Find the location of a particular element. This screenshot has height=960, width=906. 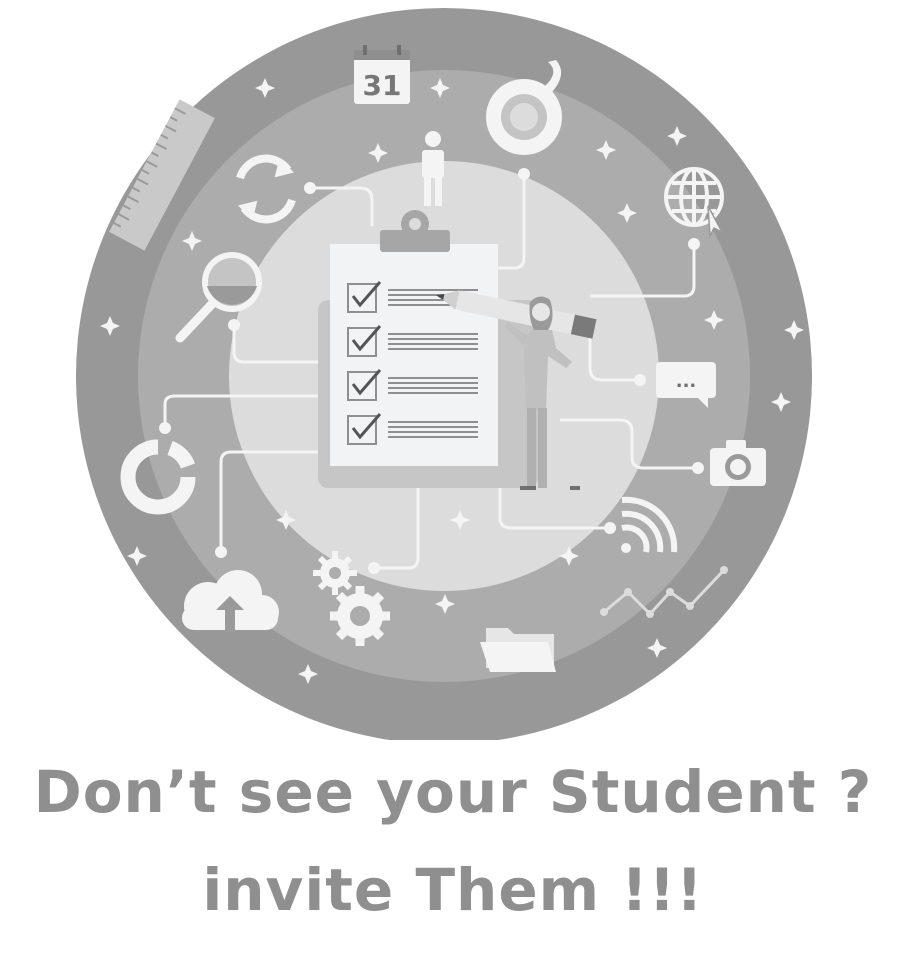

folder-icon is located at coordinates (518, 650).